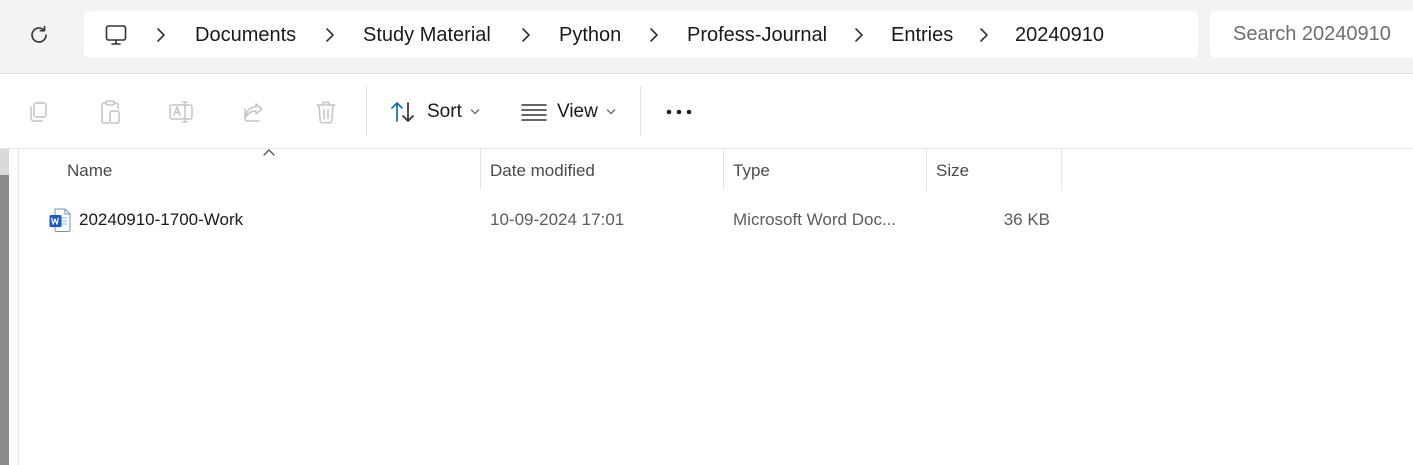  What do you see at coordinates (161, 220) in the screenshot?
I see `file-name: 20240910-1700-Work` at bounding box center [161, 220].